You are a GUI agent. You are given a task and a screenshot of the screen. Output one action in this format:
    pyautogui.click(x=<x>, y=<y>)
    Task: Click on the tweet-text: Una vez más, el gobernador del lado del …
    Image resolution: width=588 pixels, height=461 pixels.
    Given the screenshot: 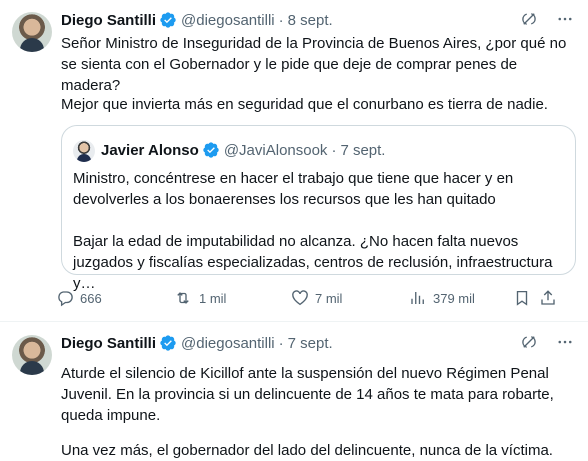 What is the action you would take?
    pyautogui.click(x=307, y=450)
    